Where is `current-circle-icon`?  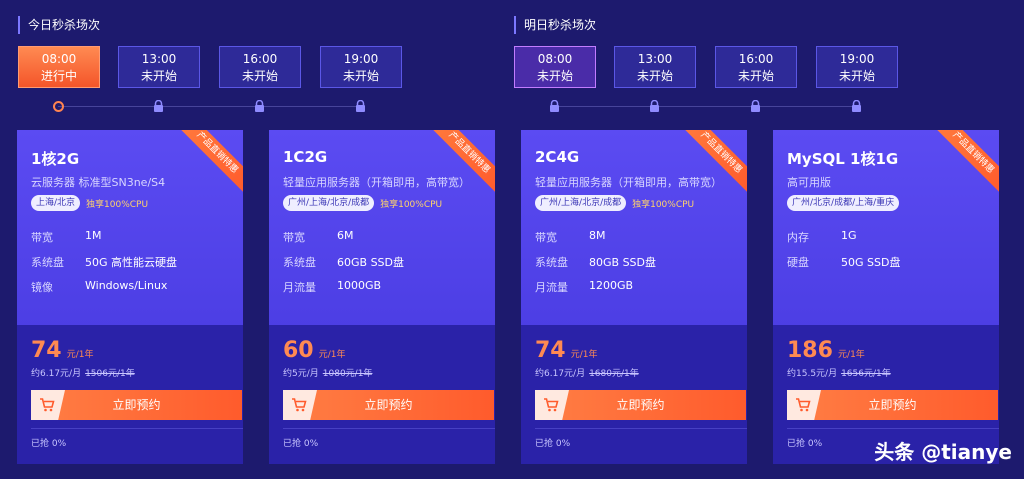
current-circle-icon is located at coordinates (58, 106).